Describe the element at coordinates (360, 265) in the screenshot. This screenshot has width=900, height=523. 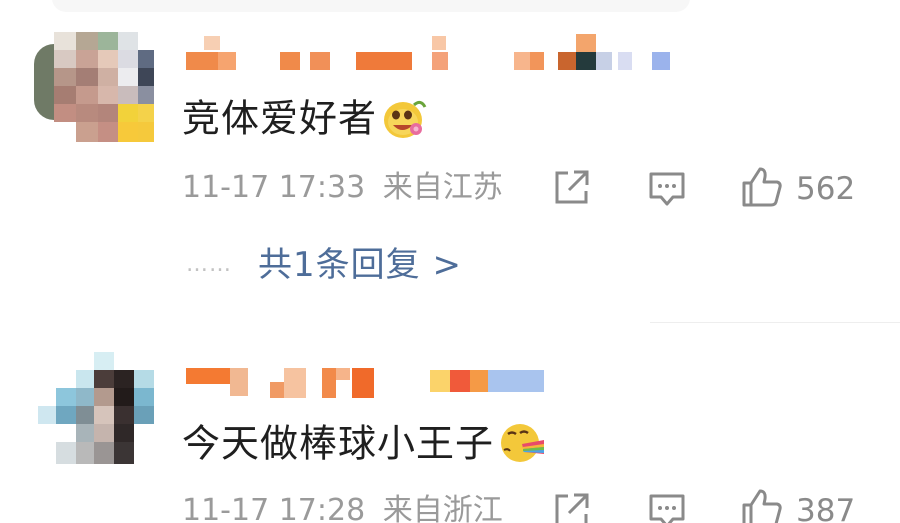
I see `reply-count-text: 共1条回复 >` at that location.